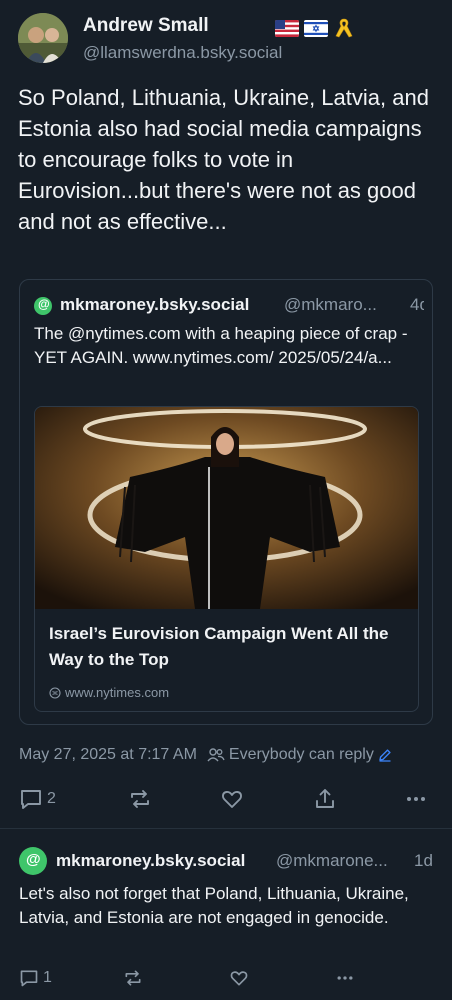 The image size is (452, 1000). What do you see at coordinates (47, 977) in the screenshot?
I see `reply-reply-count: 1` at bounding box center [47, 977].